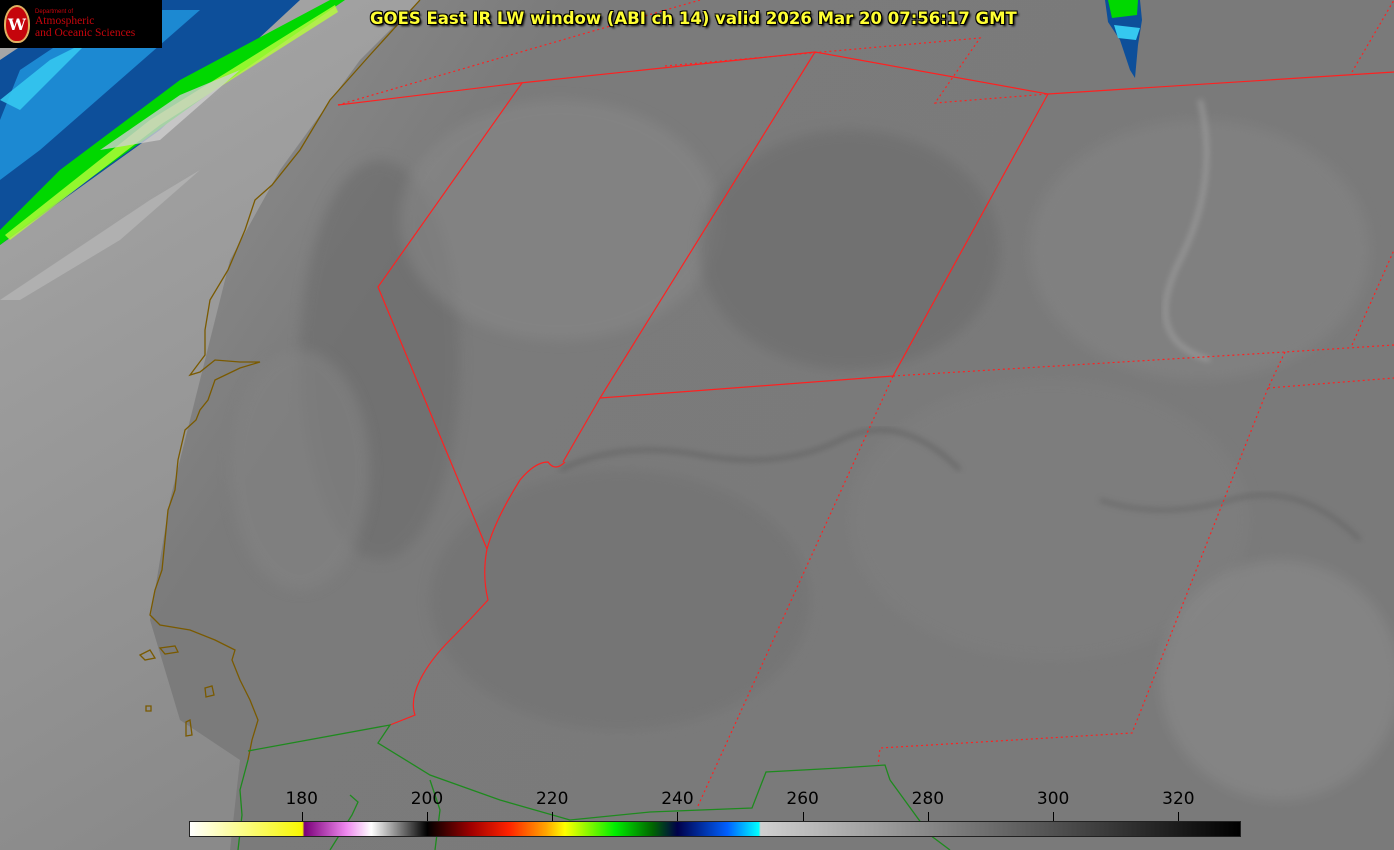 The image size is (1394, 850). I want to click on colorbar-tick-label: 300, so click(1053, 799).